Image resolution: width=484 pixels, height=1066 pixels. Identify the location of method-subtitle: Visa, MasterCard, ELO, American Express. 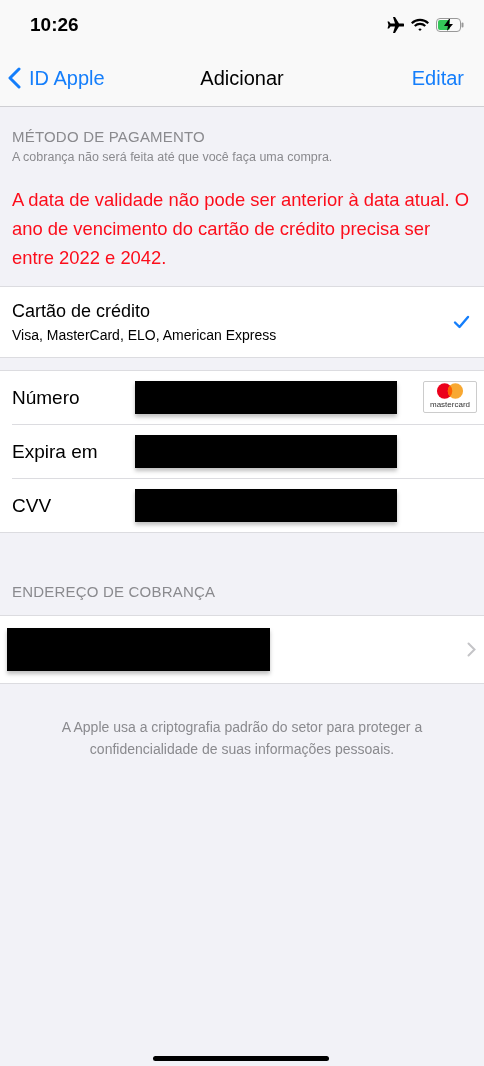
(144, 335).